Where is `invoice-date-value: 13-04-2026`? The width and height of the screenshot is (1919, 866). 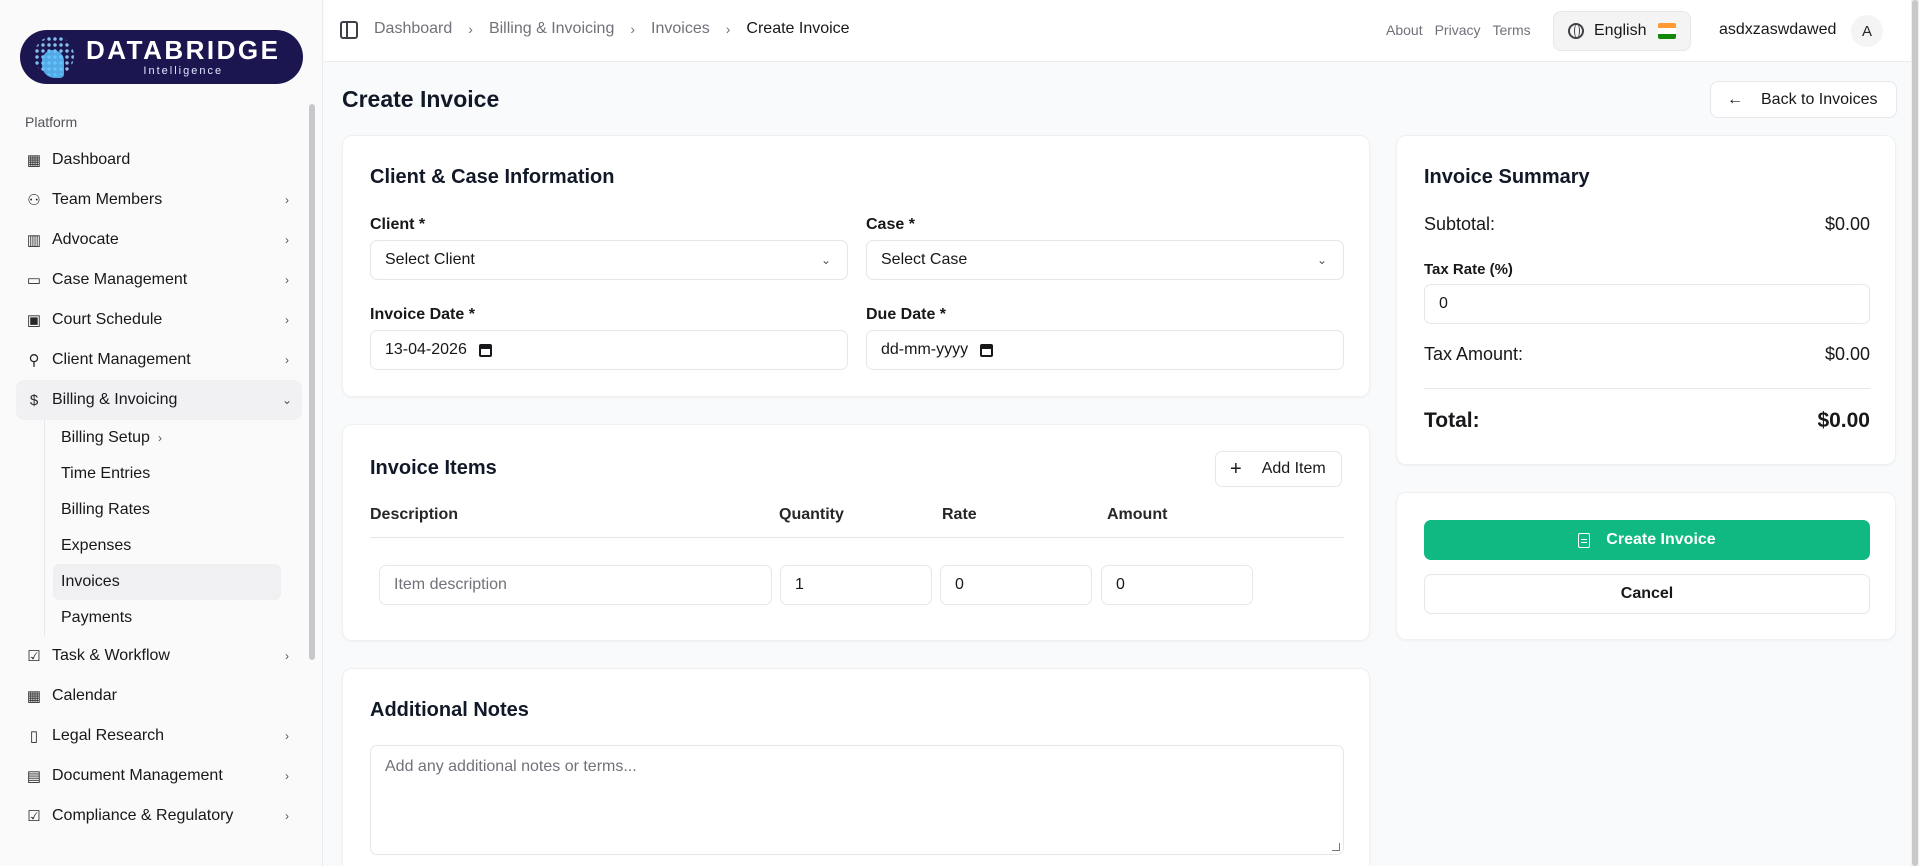
invoice-date-value: 13-04-2026 is located at coordinates (426, 349).